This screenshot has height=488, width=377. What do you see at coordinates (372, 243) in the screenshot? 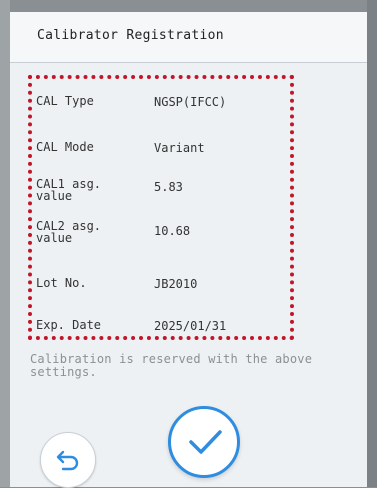
I see `right-background-strip` at bounding box center [372, 243].